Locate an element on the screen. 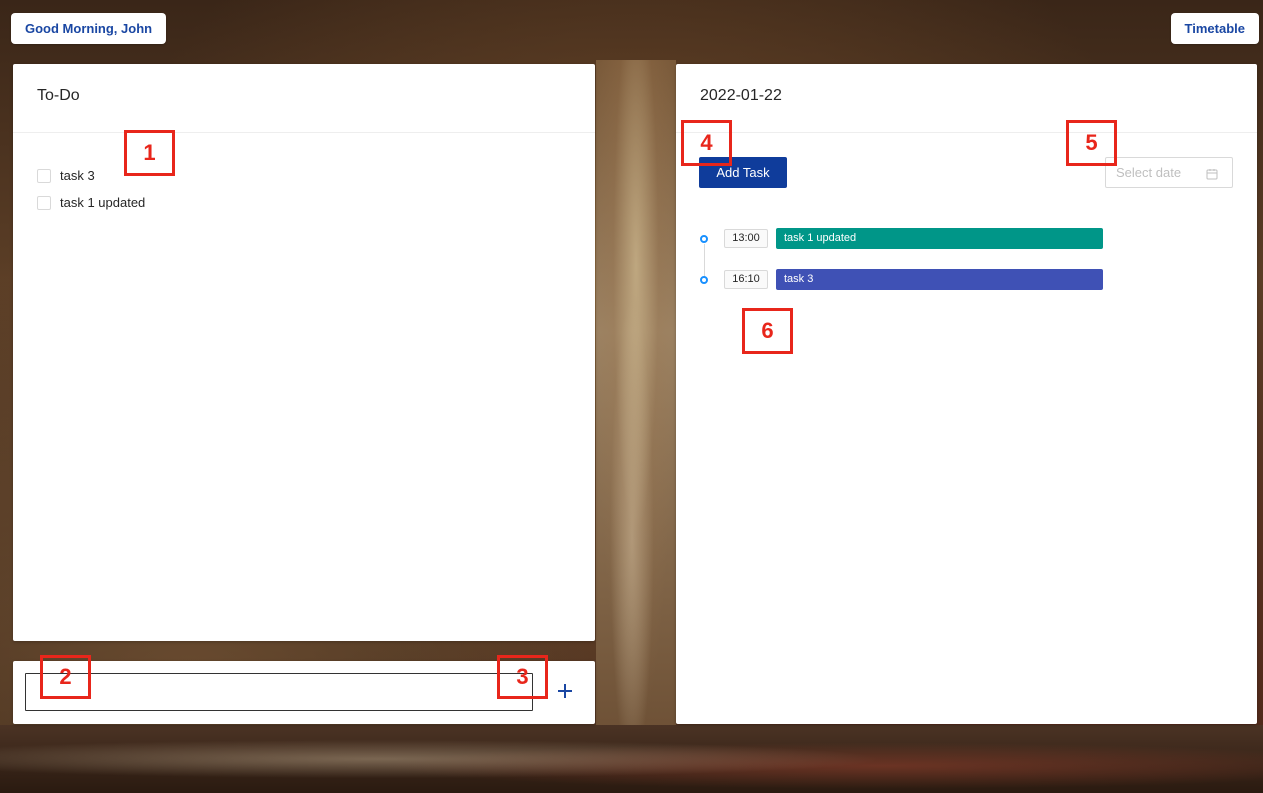  todo-title: To-Do is located at coordinates (304, 98).